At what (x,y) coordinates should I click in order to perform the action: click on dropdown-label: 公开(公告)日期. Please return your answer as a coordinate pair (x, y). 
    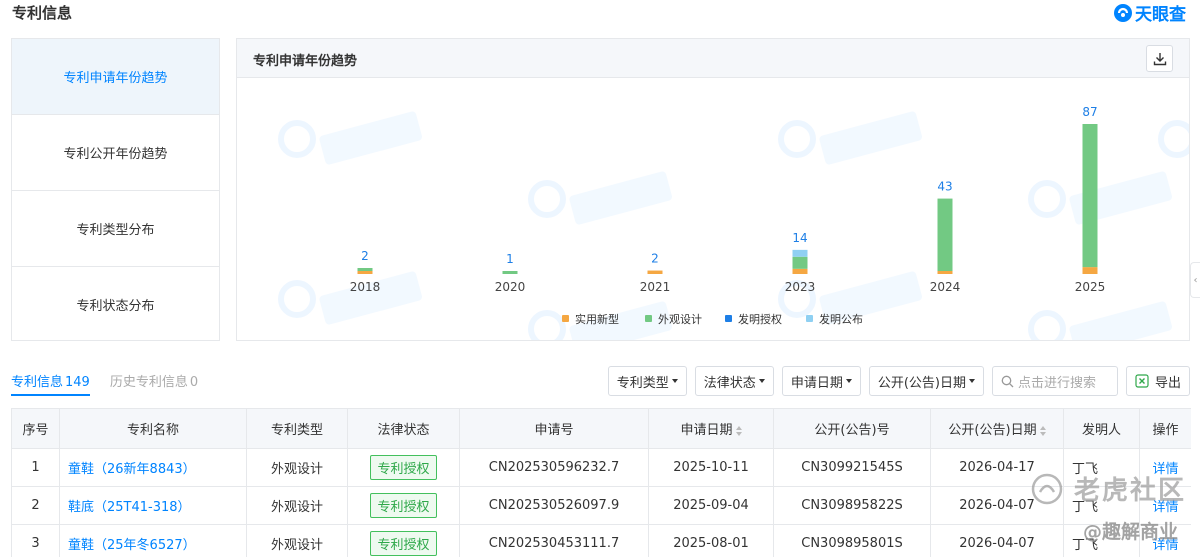
    Looking at the image, I should click on (921, 383).